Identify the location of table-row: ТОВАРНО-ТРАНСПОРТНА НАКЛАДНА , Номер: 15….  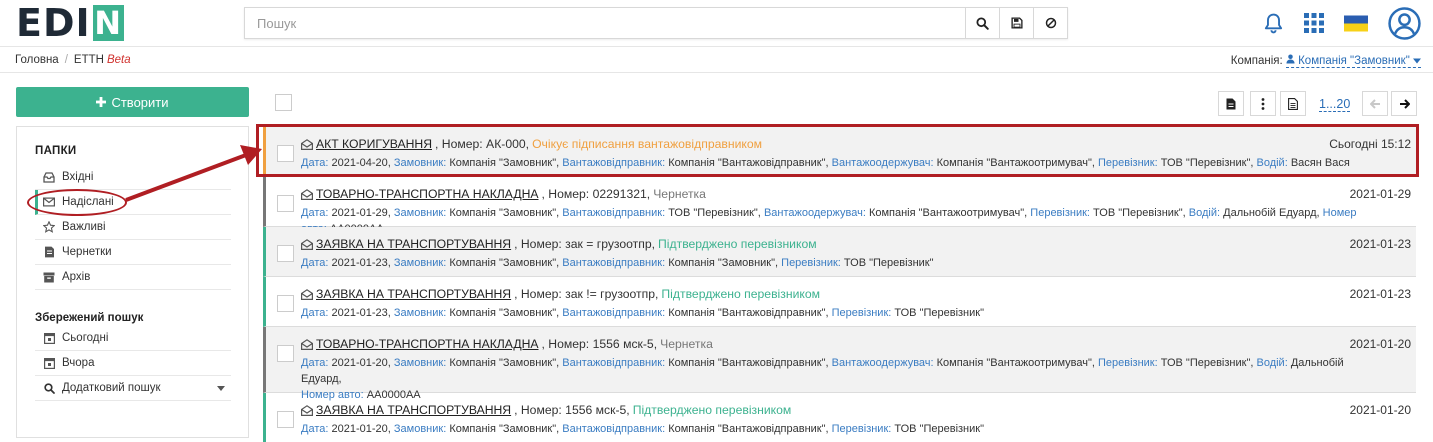
(839, 364).